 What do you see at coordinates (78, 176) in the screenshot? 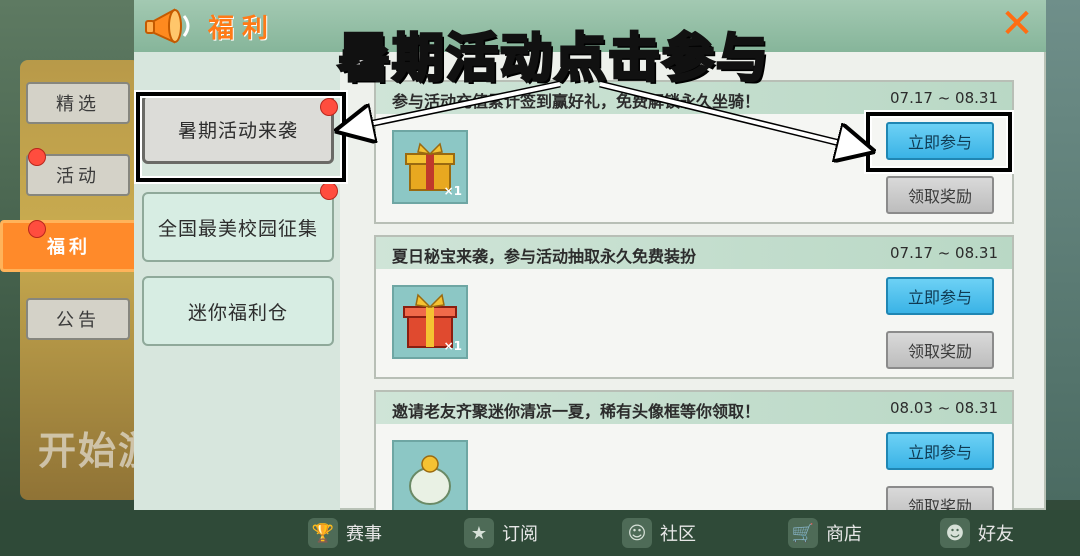
I see `category-label: 活动` at bounding box center [78, 176].